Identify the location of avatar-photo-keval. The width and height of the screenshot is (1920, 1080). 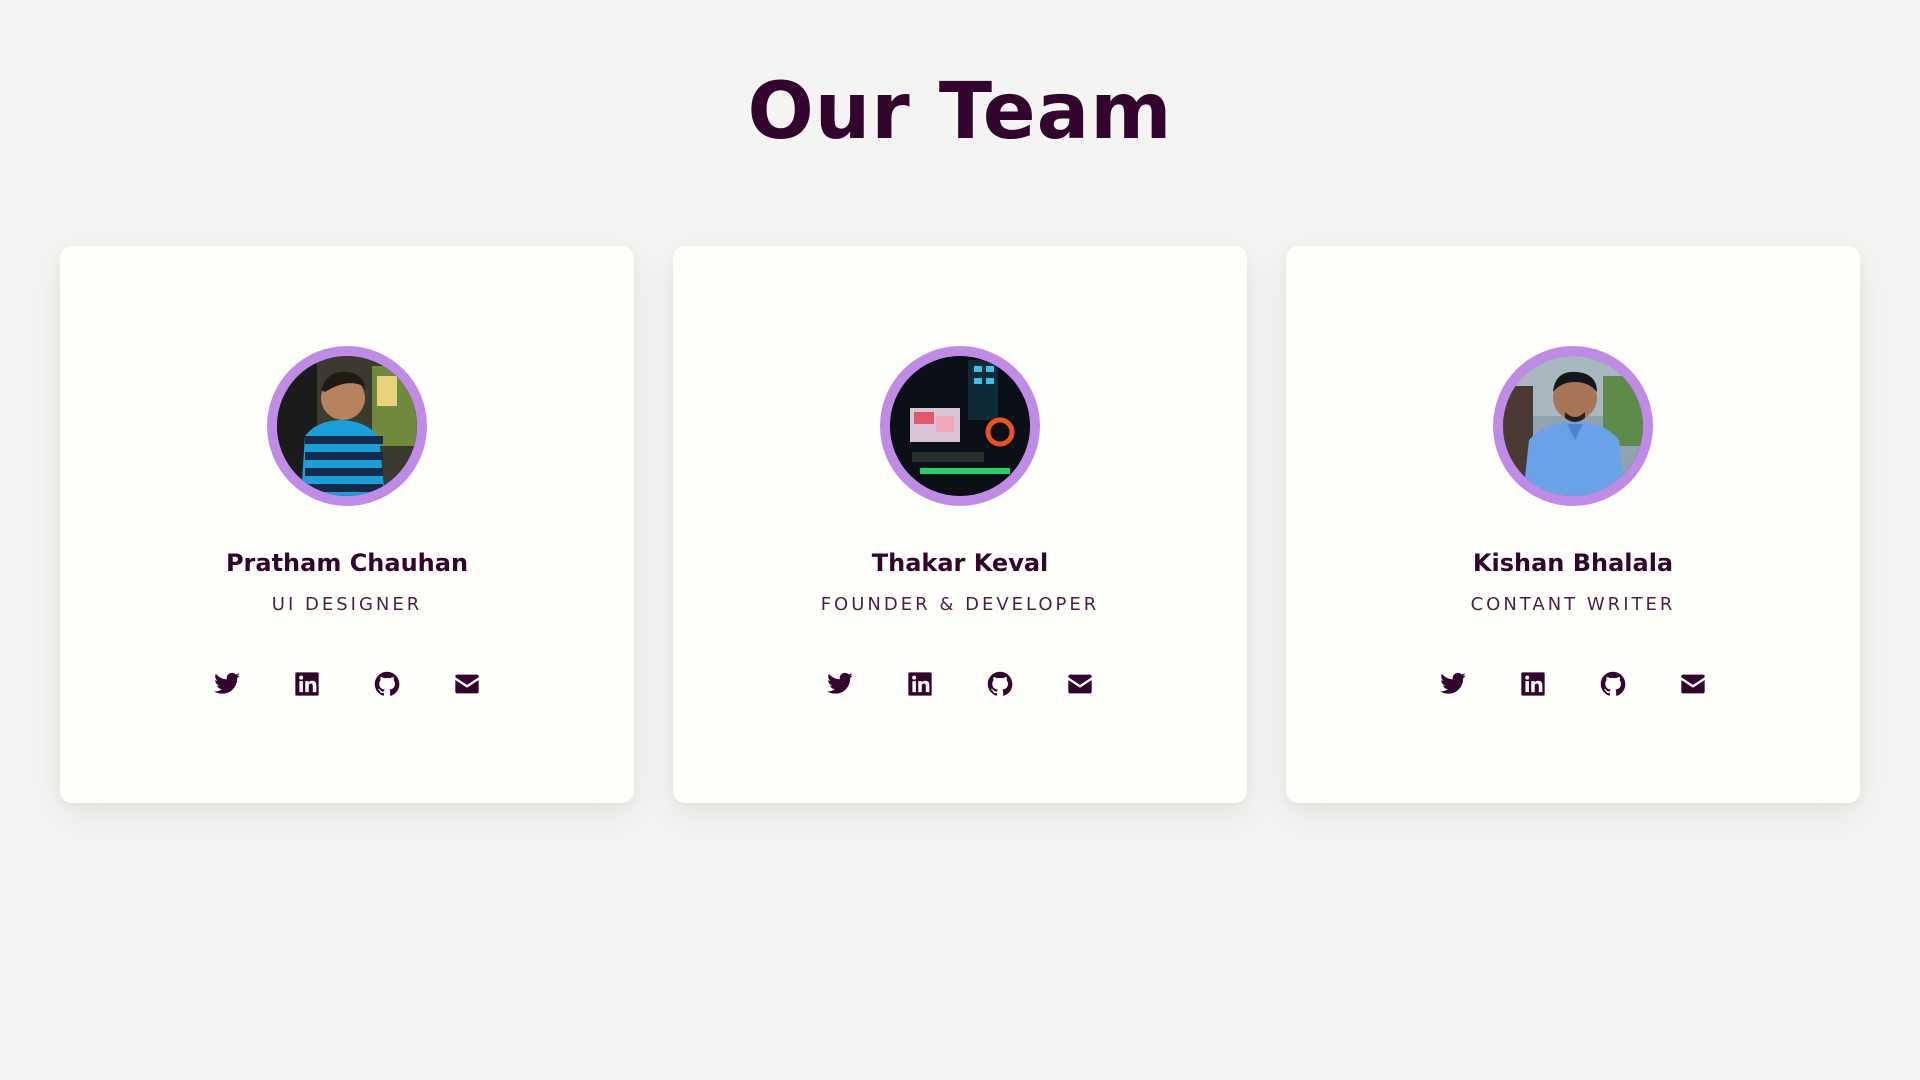
(960, 426).